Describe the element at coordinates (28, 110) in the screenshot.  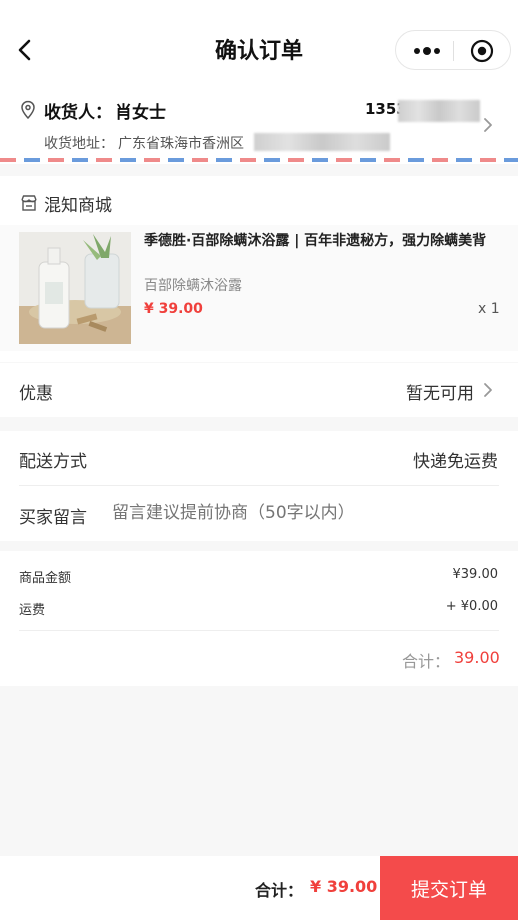
I see `location-pin-icon` at that location.